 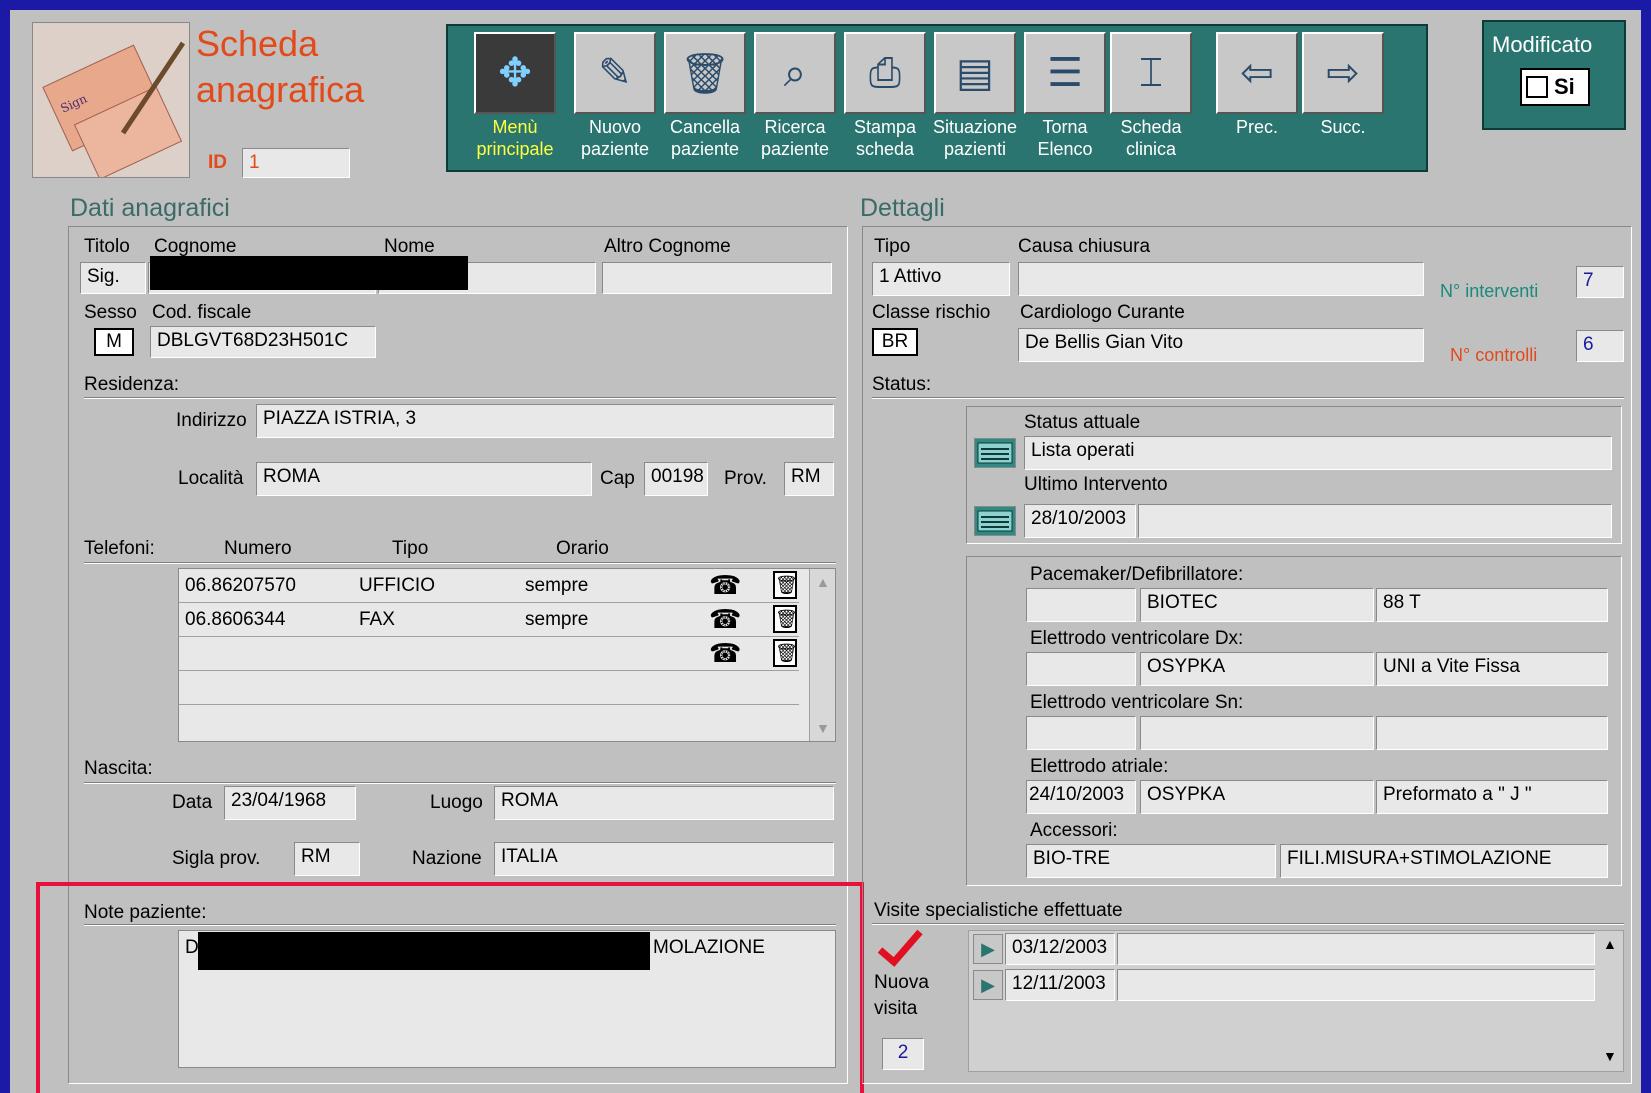 What do you see at coordinates (1492, 797) in the screenshot?
I see `elettrodo-atriale-field-c: Preformato a " J "` at bounding box center [1492, 797].